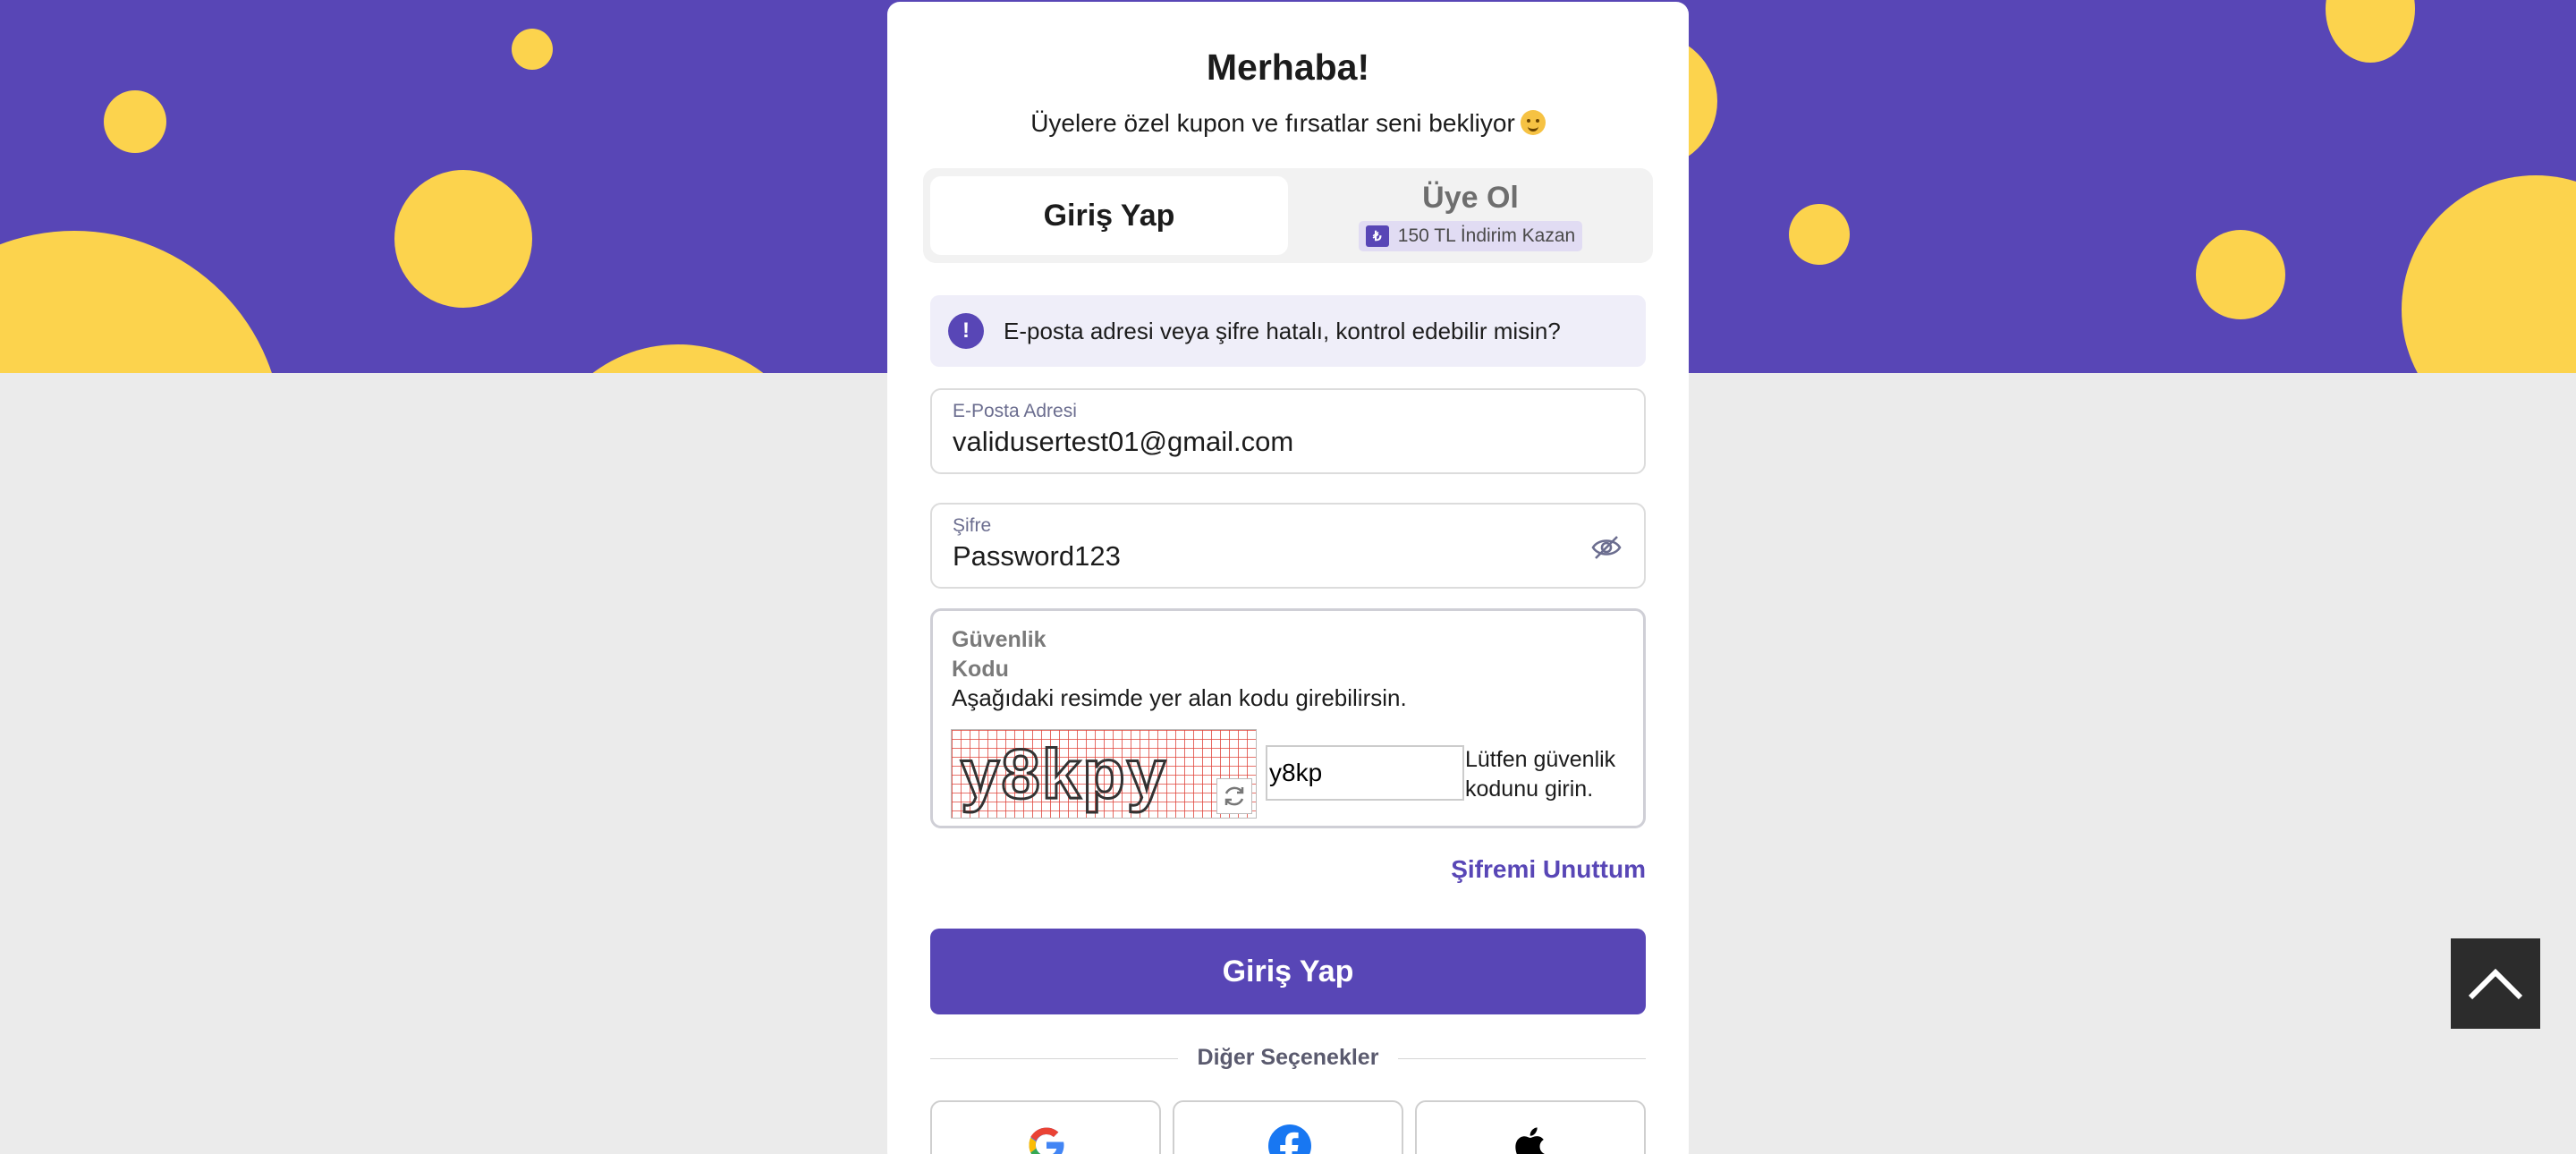 The image size is (2576, 1154). I want to click on signup-promo-badge: ₺ 150 TL İndirim Kazan, so click(1470, 236).